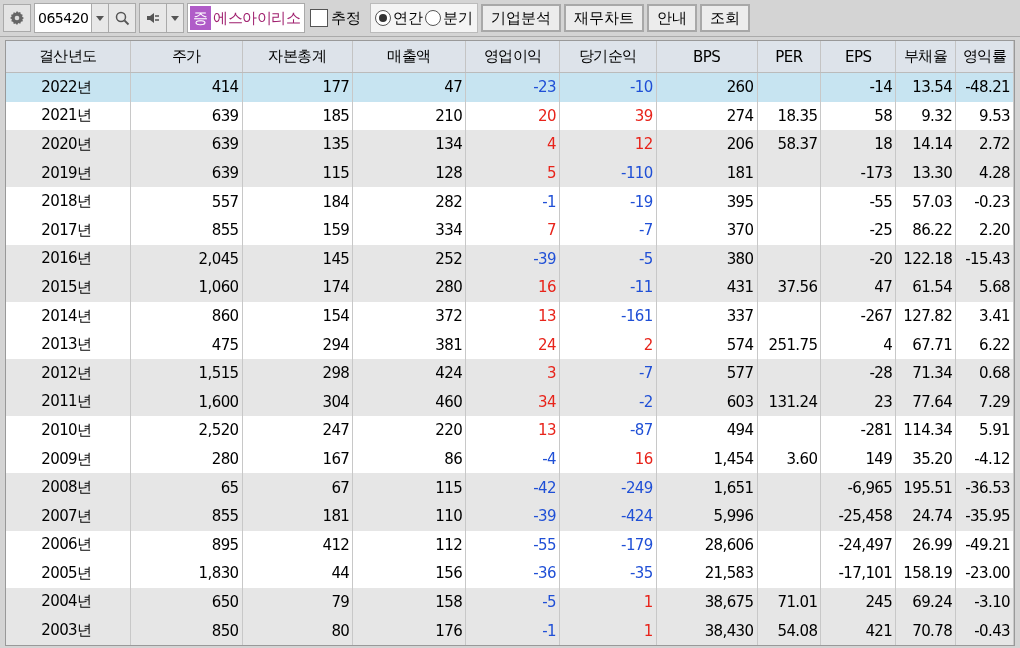 The height and width of the screenshot is (648, 1020). I want to click on table-cell: -39, so click(544, 258).